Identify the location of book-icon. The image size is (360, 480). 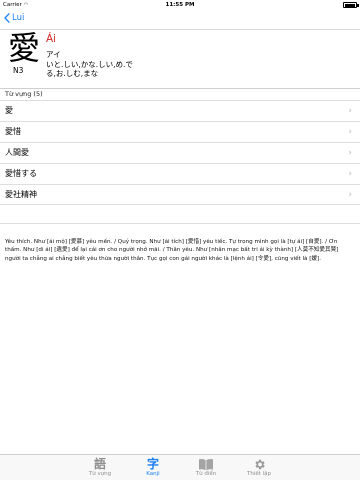
(206, 464).